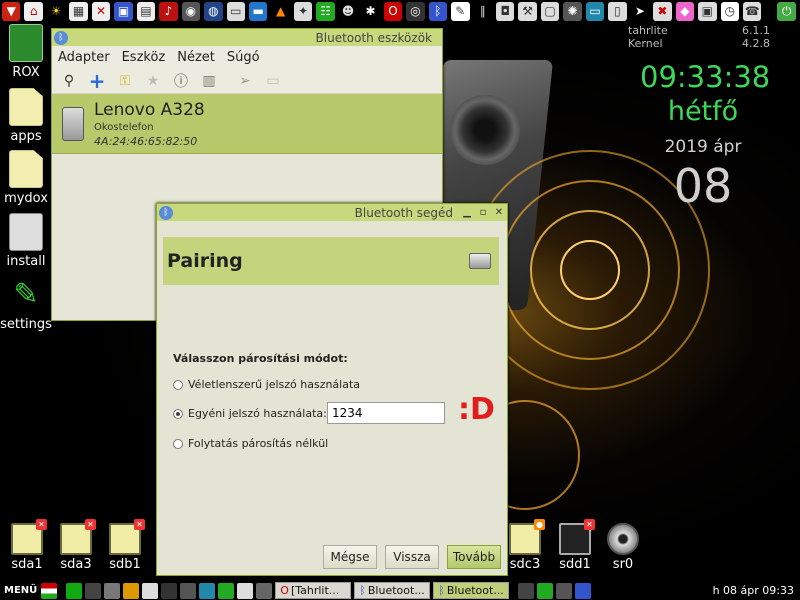 This screenshot has height=600, width=800. I want to click on sun-icon: ☀, so click(56, 11).